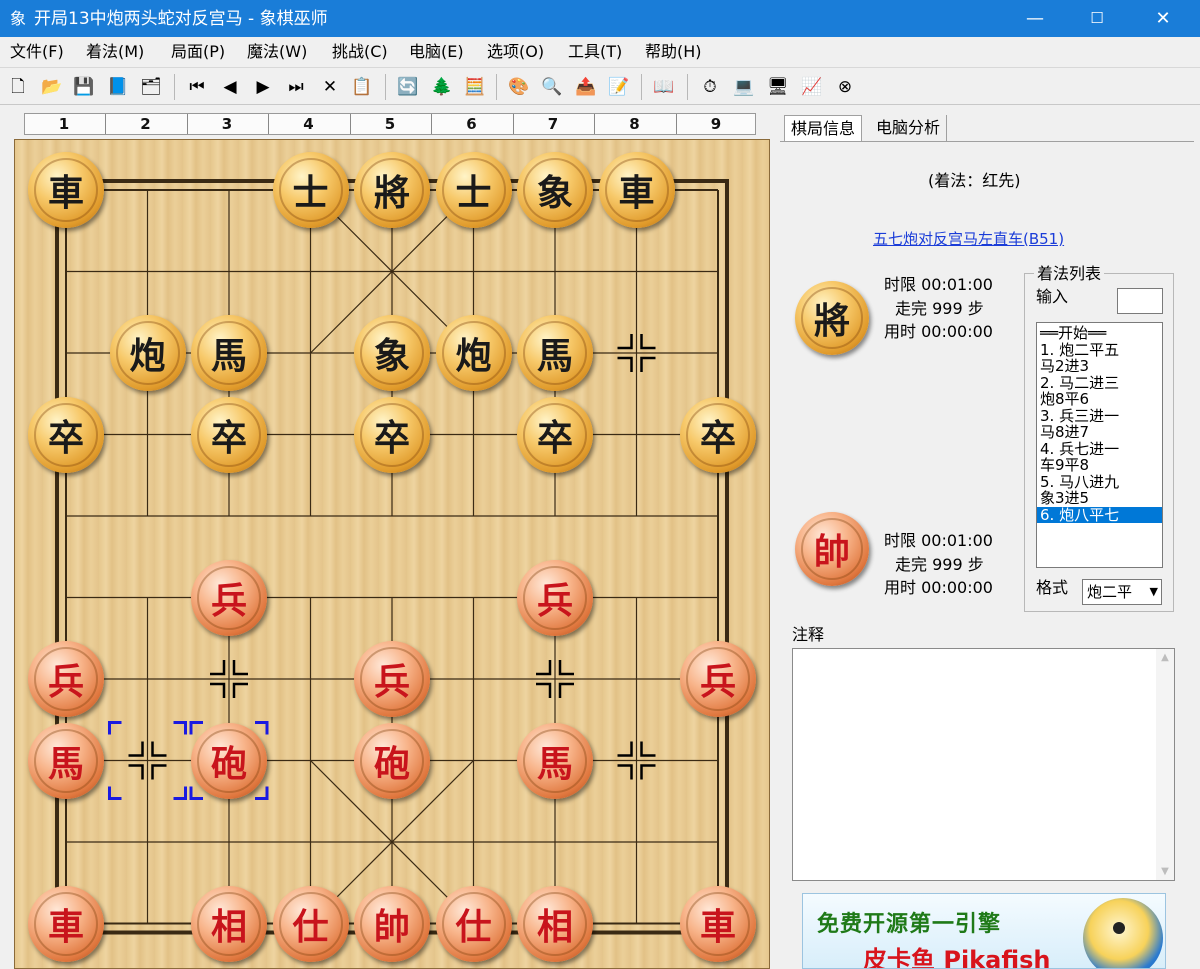  Describe the element at coordinates (1163, 18) in the screenshot. I see `close-button: ✕` at that location.